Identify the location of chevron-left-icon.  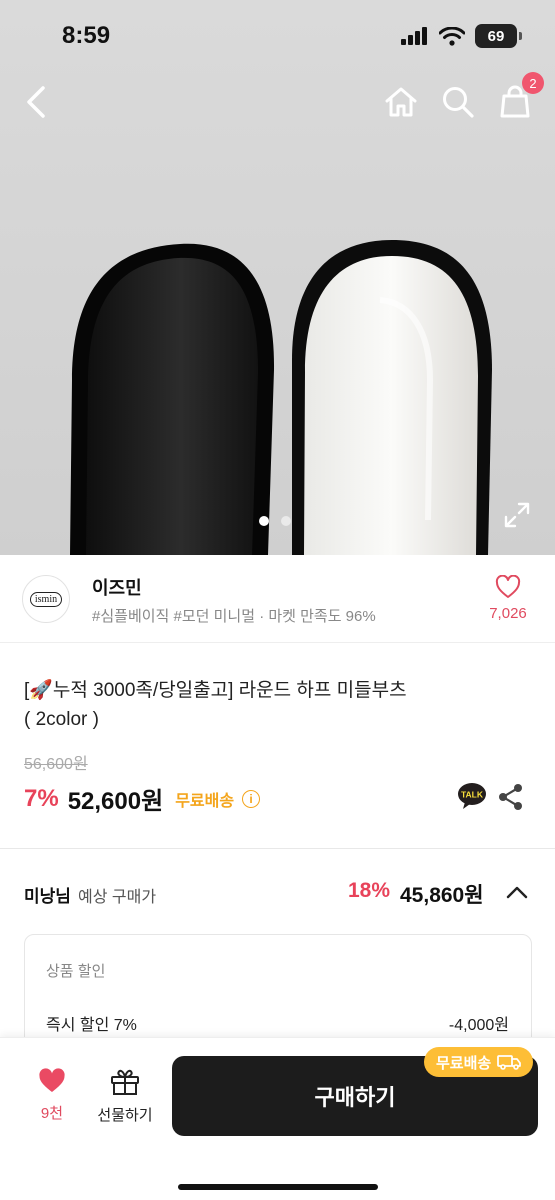
(36, 102).